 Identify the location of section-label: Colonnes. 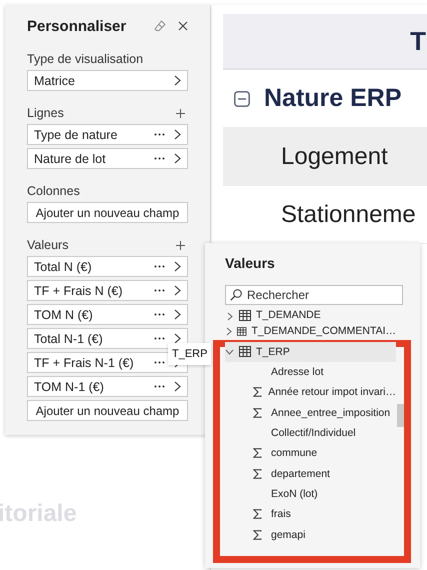
(53, 191).